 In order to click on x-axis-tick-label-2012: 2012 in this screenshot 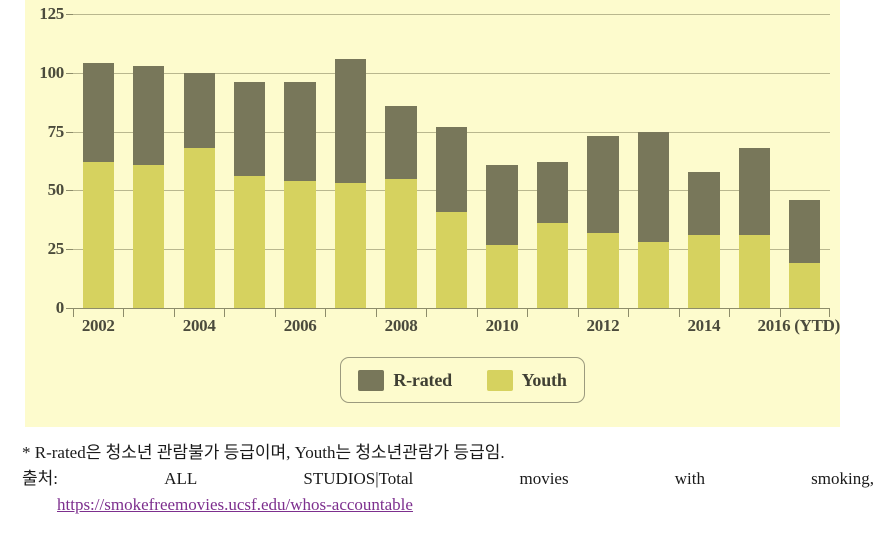, I will do `click(603, 325)`.